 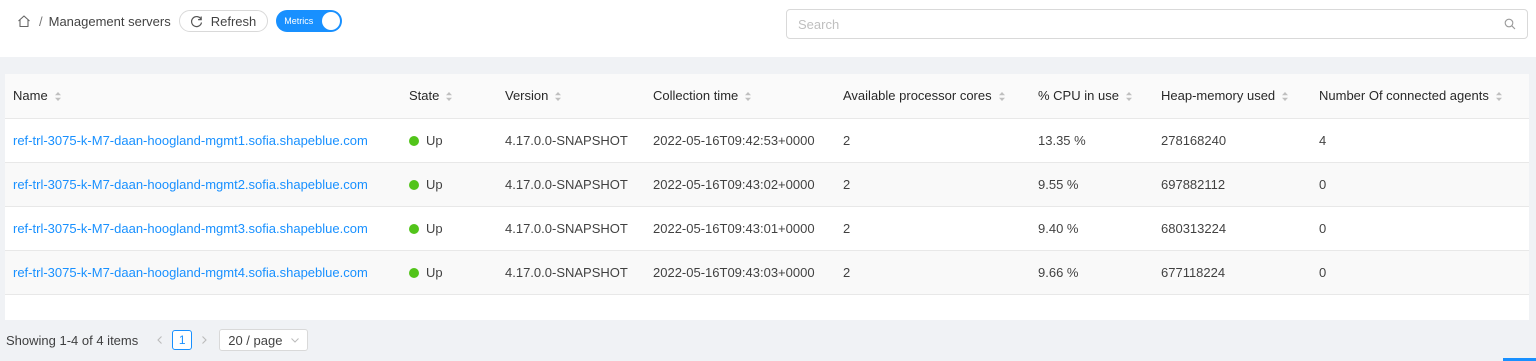 What do you see at coordinates (1420, 140) in the screenshot?
I see `cell-connected-agents: 4` at bounding box center [1420, 140].